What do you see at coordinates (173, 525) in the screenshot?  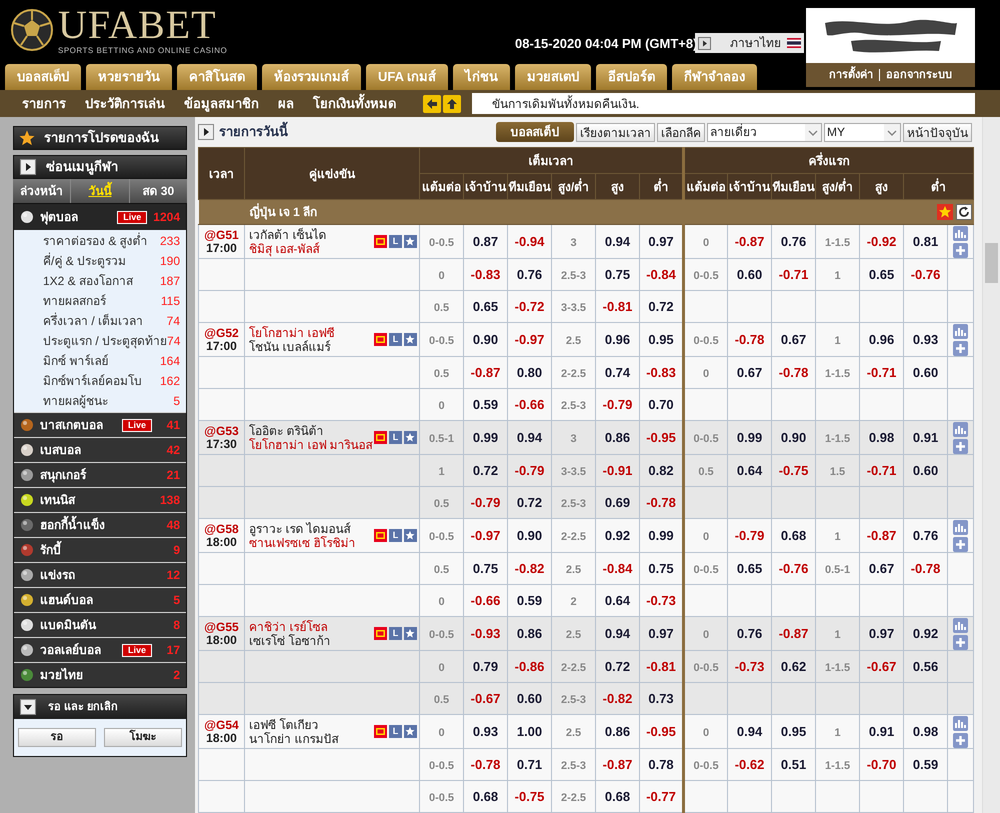 I see `sport-count: 48` at bounding box center [173, 525].